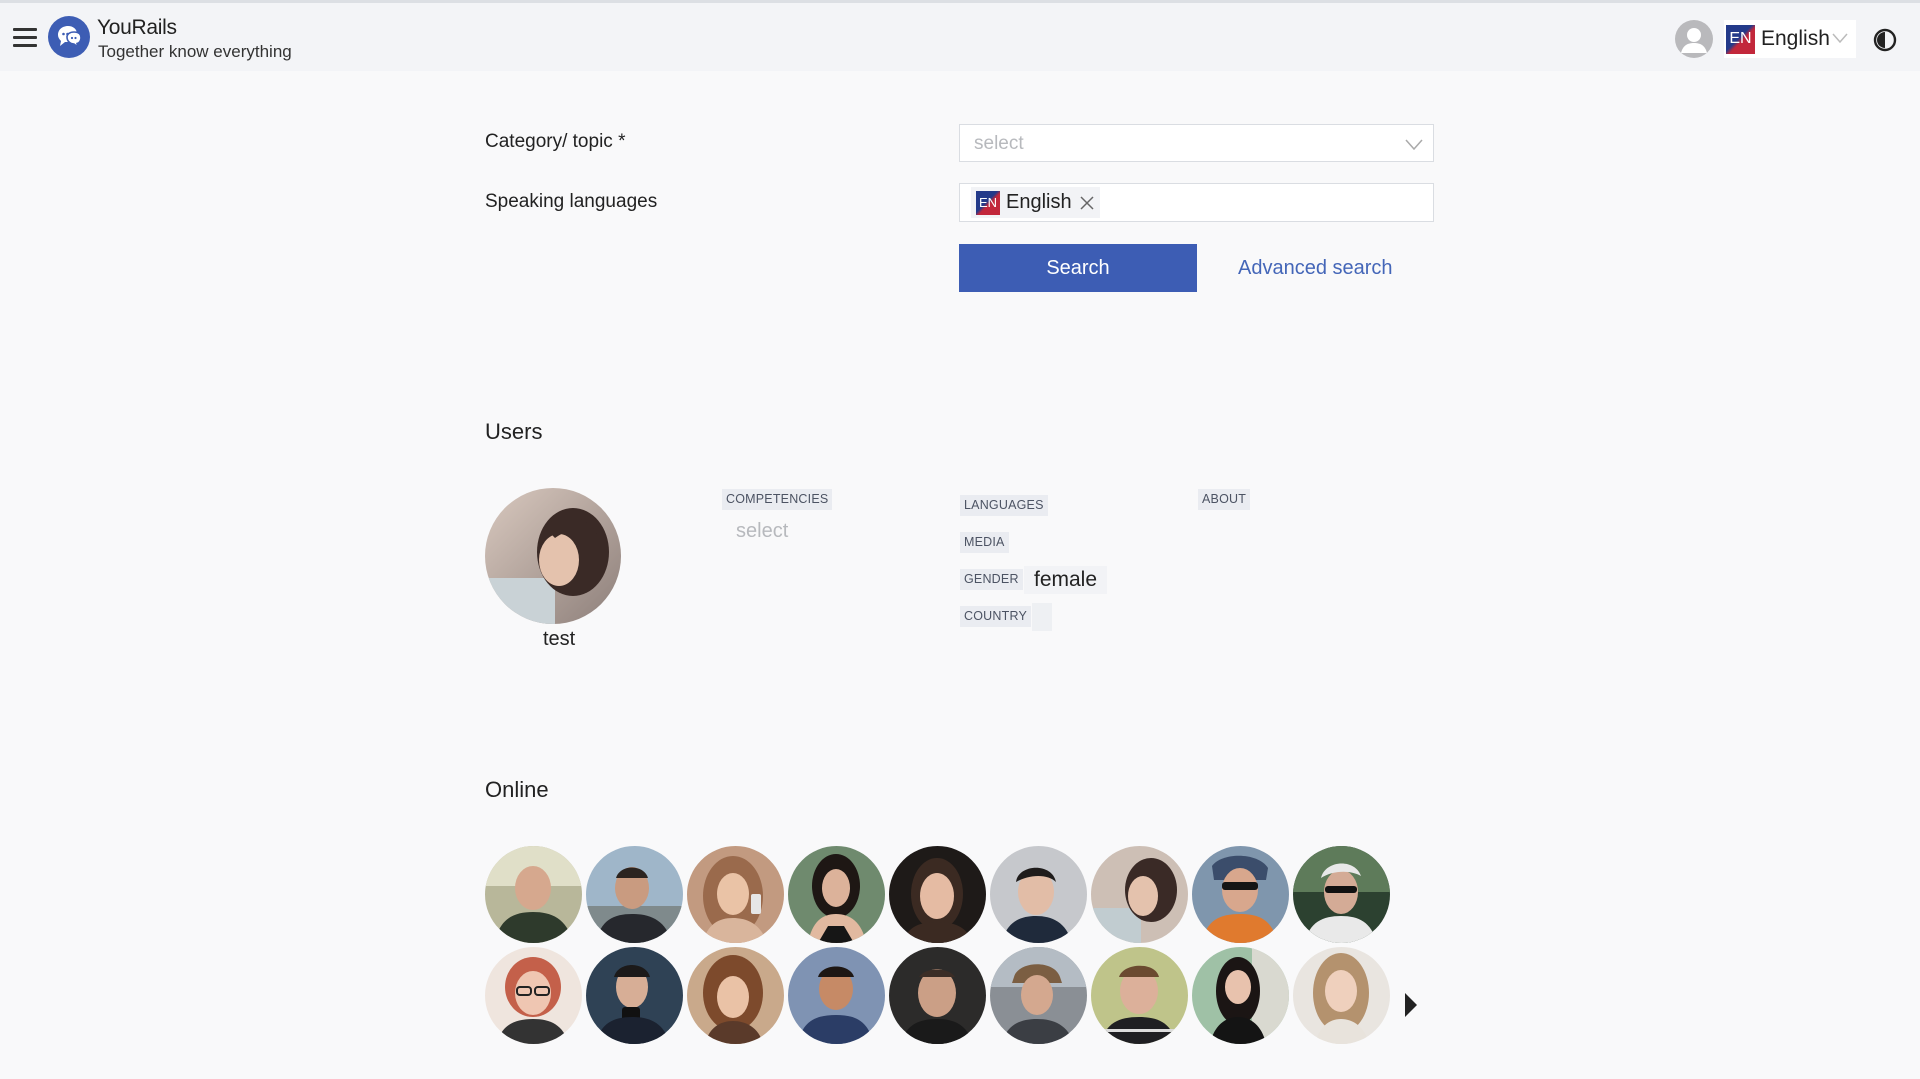 This screenshot has height=1079, width=1920. I want to click on advanced-search-link: Advanced search, so click(1315, 268).